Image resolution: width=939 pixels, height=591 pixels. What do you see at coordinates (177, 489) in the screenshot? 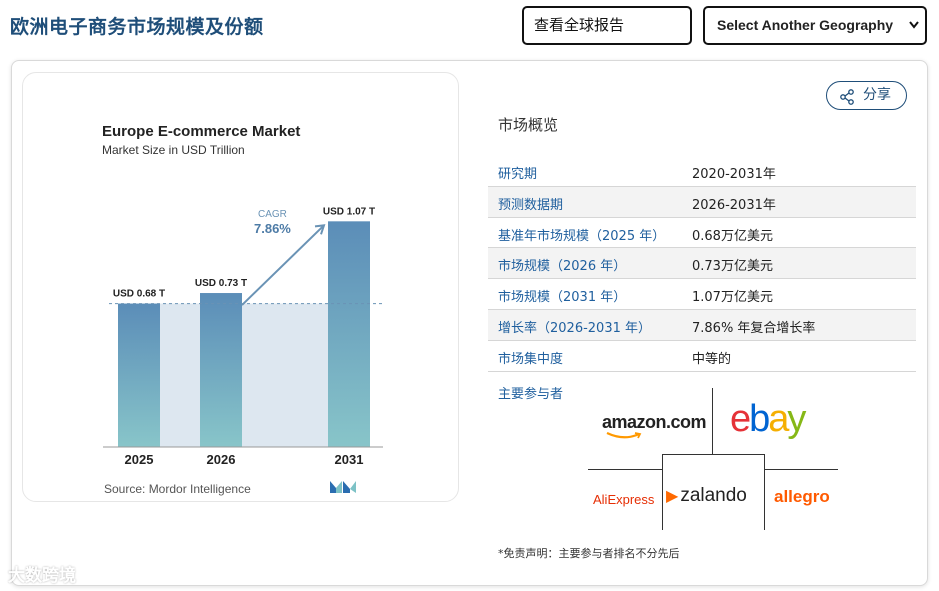
I see `chart-source: Source: Mordor Intelligence` at bounding box center [177, 489].